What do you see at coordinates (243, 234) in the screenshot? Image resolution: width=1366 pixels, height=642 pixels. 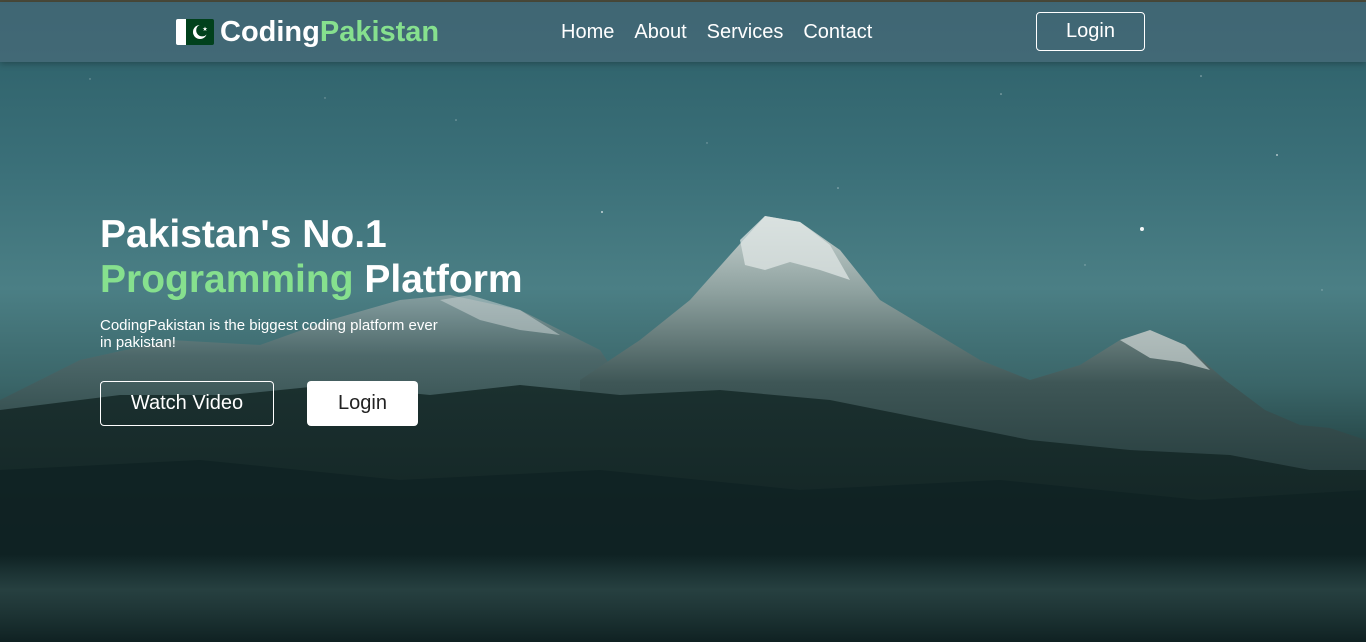 I see `headline-line1: Pakistan's No.1` at bounding box center [243, 234].